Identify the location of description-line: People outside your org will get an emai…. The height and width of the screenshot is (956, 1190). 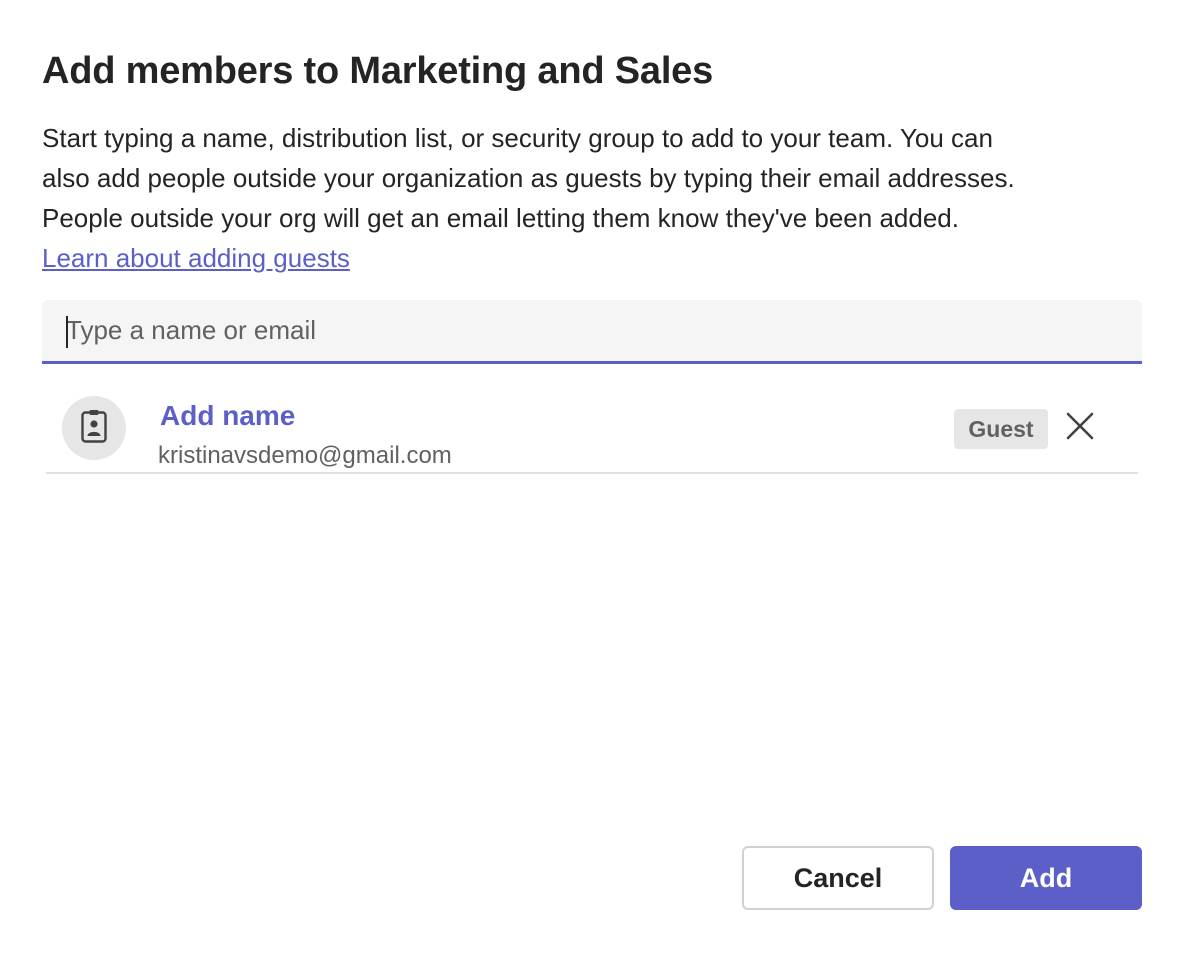
(500, 218).